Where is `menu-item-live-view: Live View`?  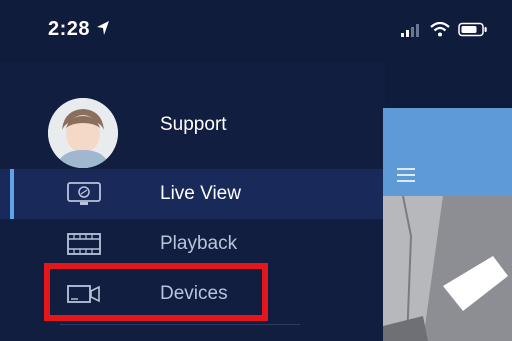 menu-item-live-view: Live View is located at coordinates (192, 194).